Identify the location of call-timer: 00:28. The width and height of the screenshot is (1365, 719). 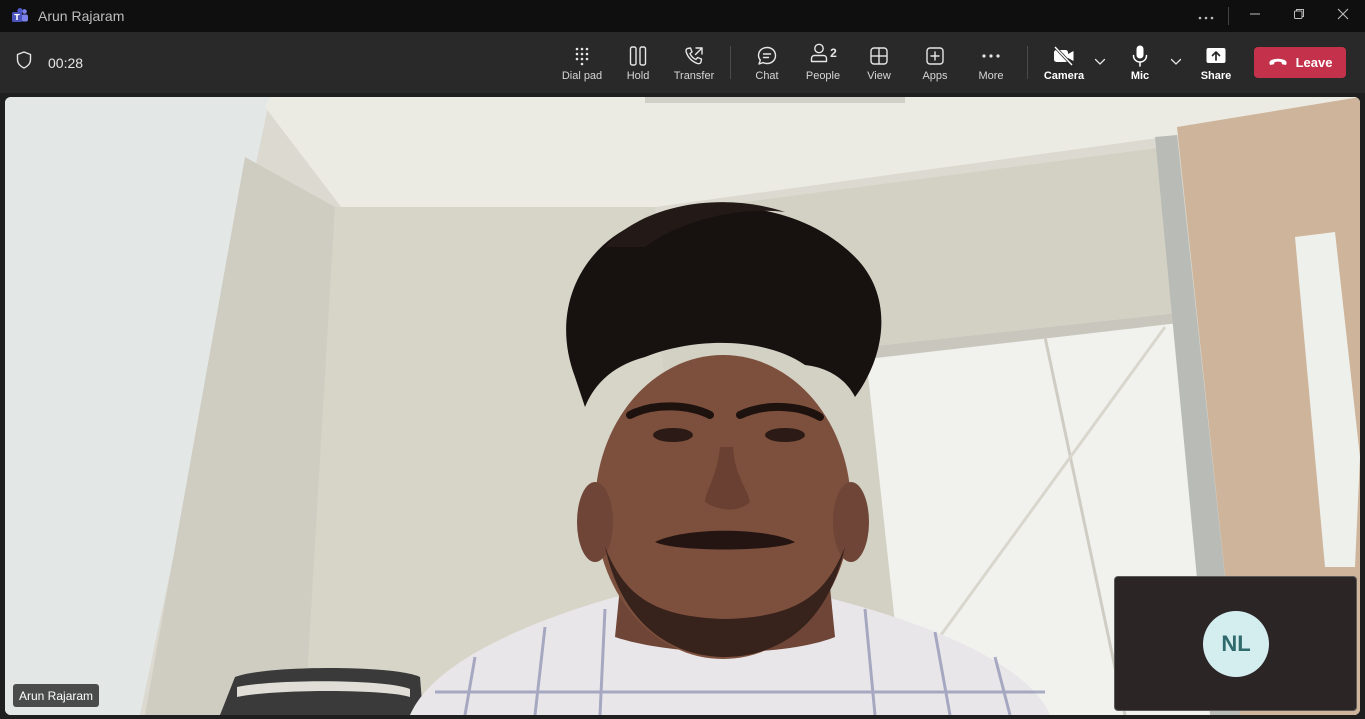
(66, 62).